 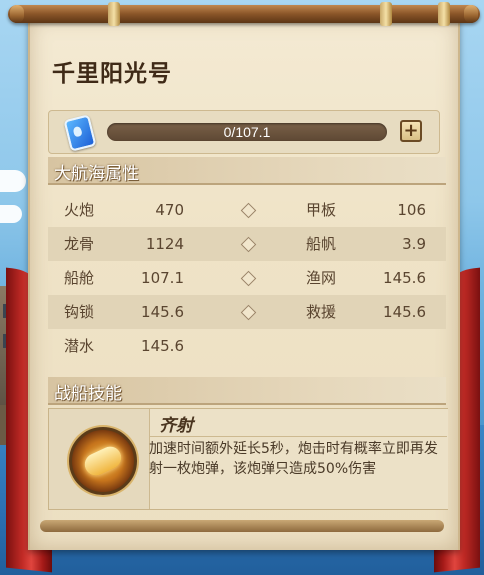 What do you see at coordinates (79, 312) in the screenshot?
I see `stat-name: 钩锁` at bounding box center [79, 312].